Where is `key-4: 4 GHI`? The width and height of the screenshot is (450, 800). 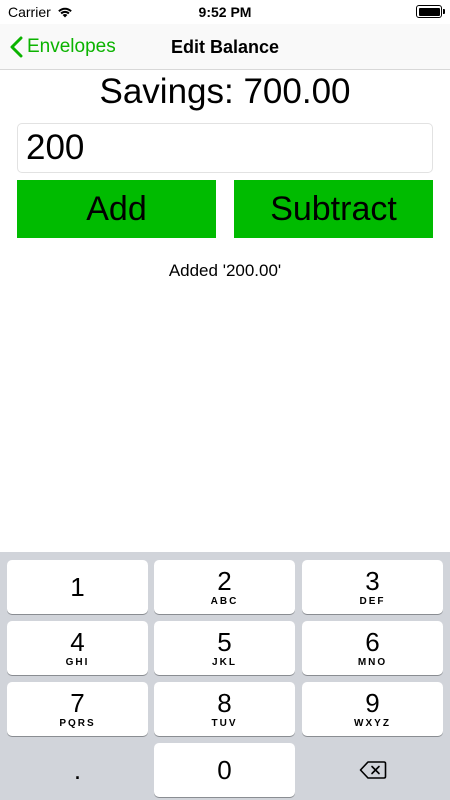 key-4: 4 GHI is located at coordinates (77, 648).